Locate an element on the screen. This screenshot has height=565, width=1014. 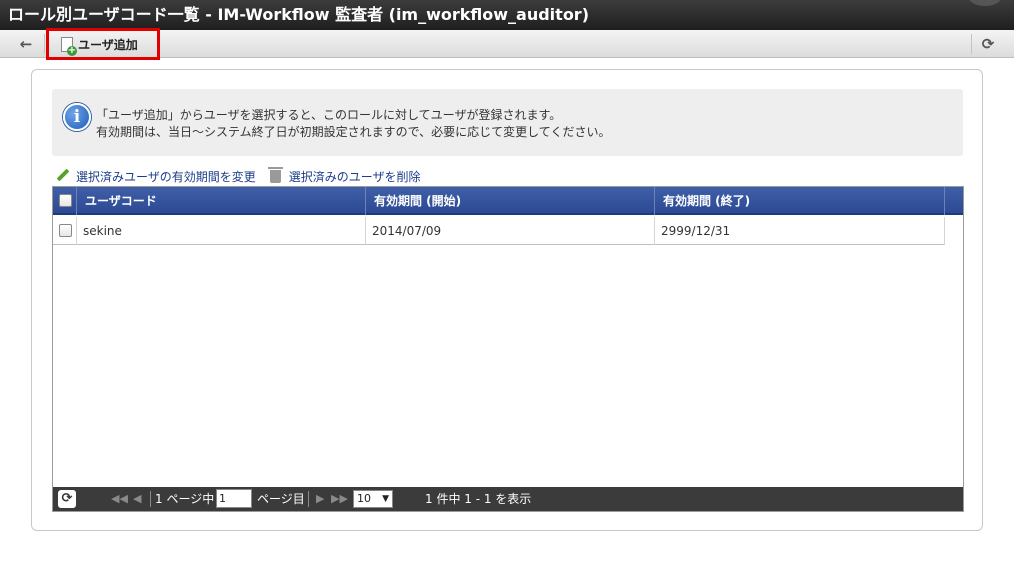
select-all-checkbox is located at coordinates (65, 200).